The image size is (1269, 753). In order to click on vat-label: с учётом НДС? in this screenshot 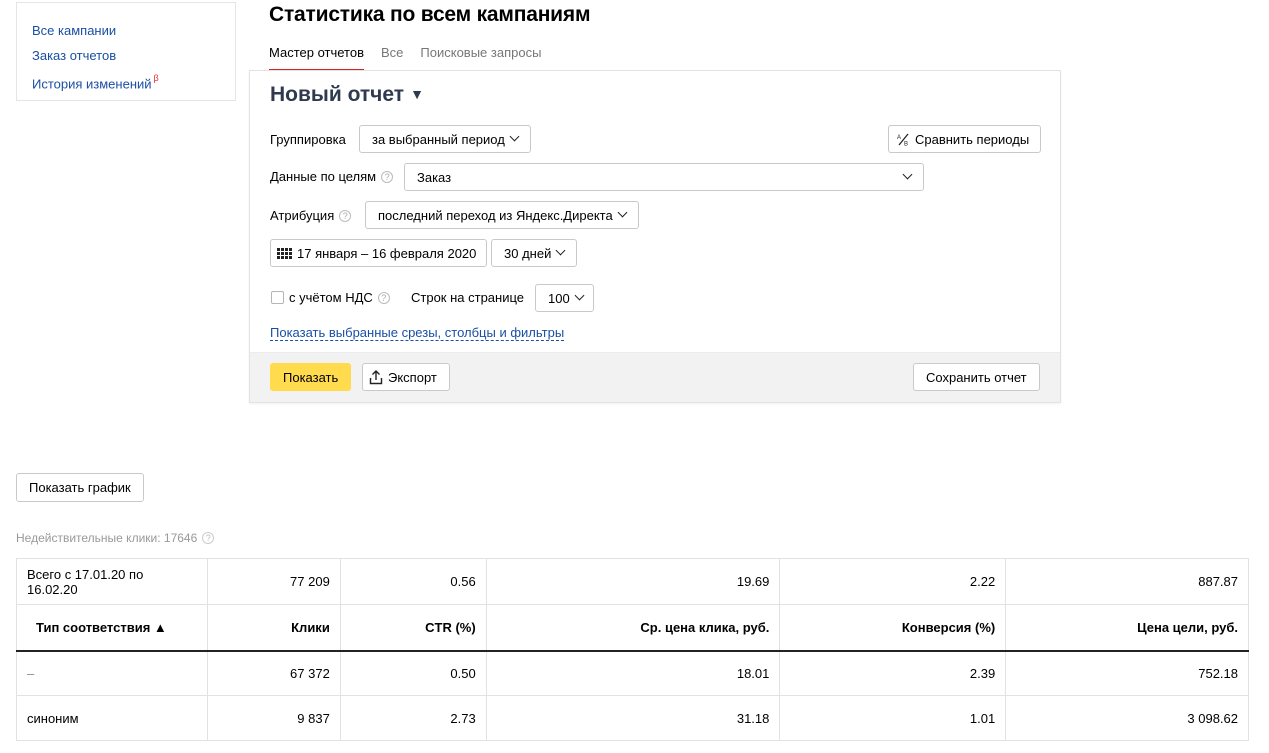, I will do `click(339, 297)`.